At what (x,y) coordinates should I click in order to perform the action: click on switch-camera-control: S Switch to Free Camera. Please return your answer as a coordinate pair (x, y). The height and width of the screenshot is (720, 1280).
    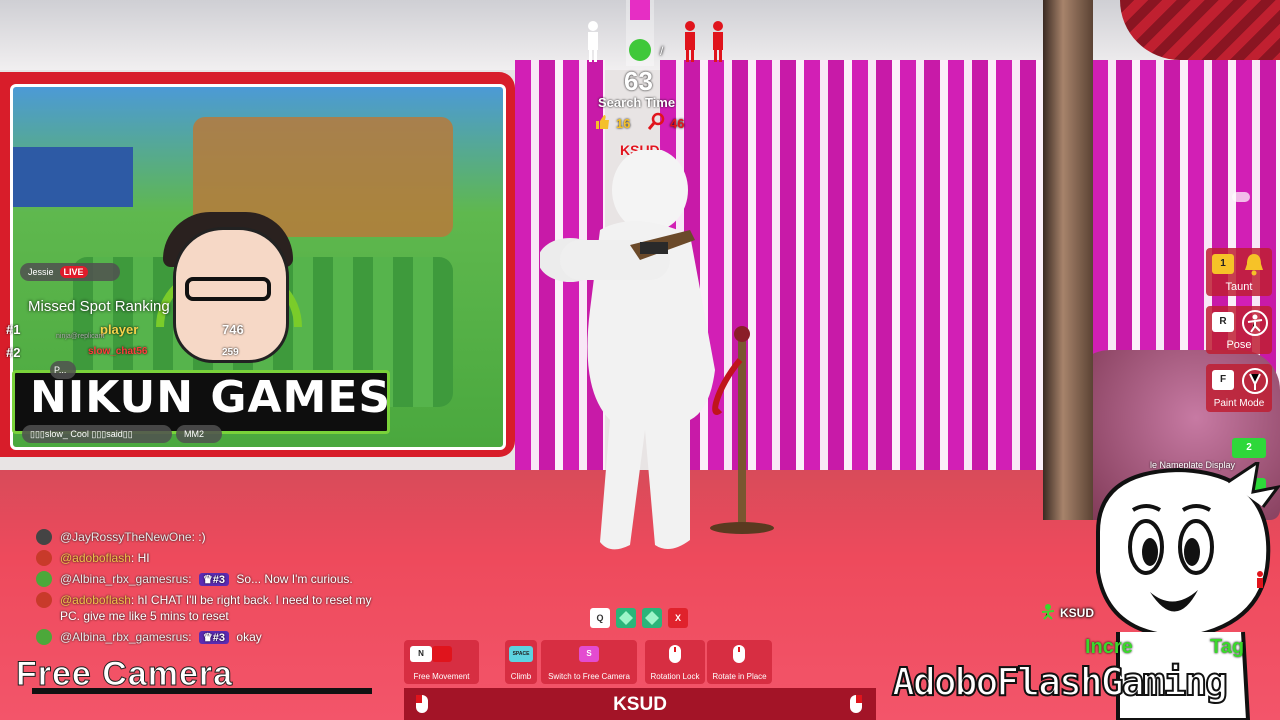
    Looking at the image, I should click on (589, 662).